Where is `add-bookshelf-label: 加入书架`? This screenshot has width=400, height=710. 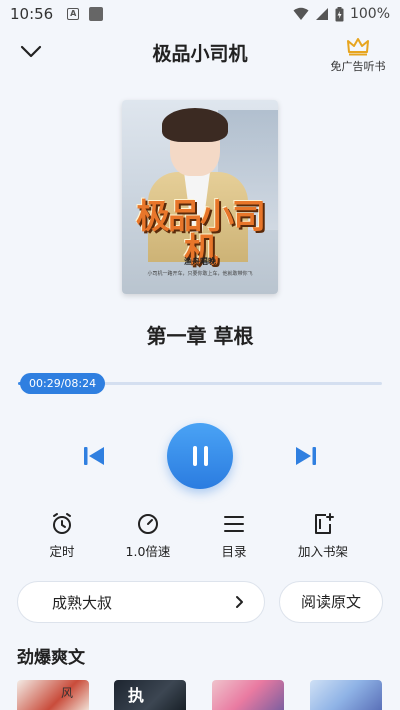 add-bookshelf-label: 加入书架 is located at coordinates (322, 551).